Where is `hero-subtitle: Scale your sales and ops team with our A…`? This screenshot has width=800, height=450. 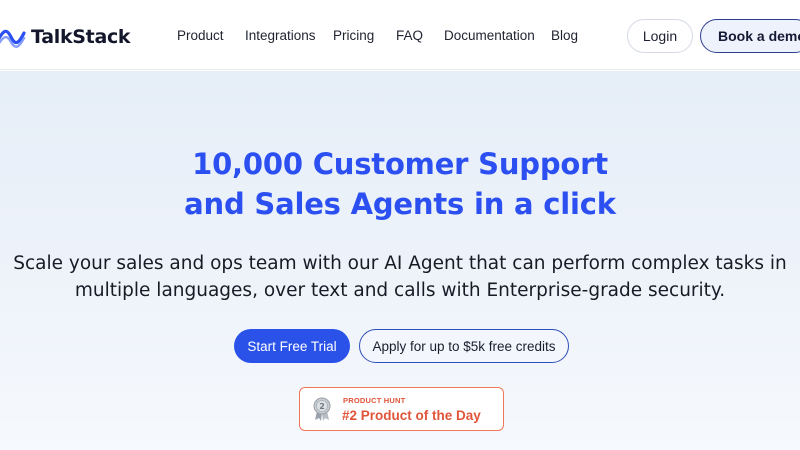
hero-subtitle: Scale your sales and ops team with our A… is located at coordinates (400, 277).